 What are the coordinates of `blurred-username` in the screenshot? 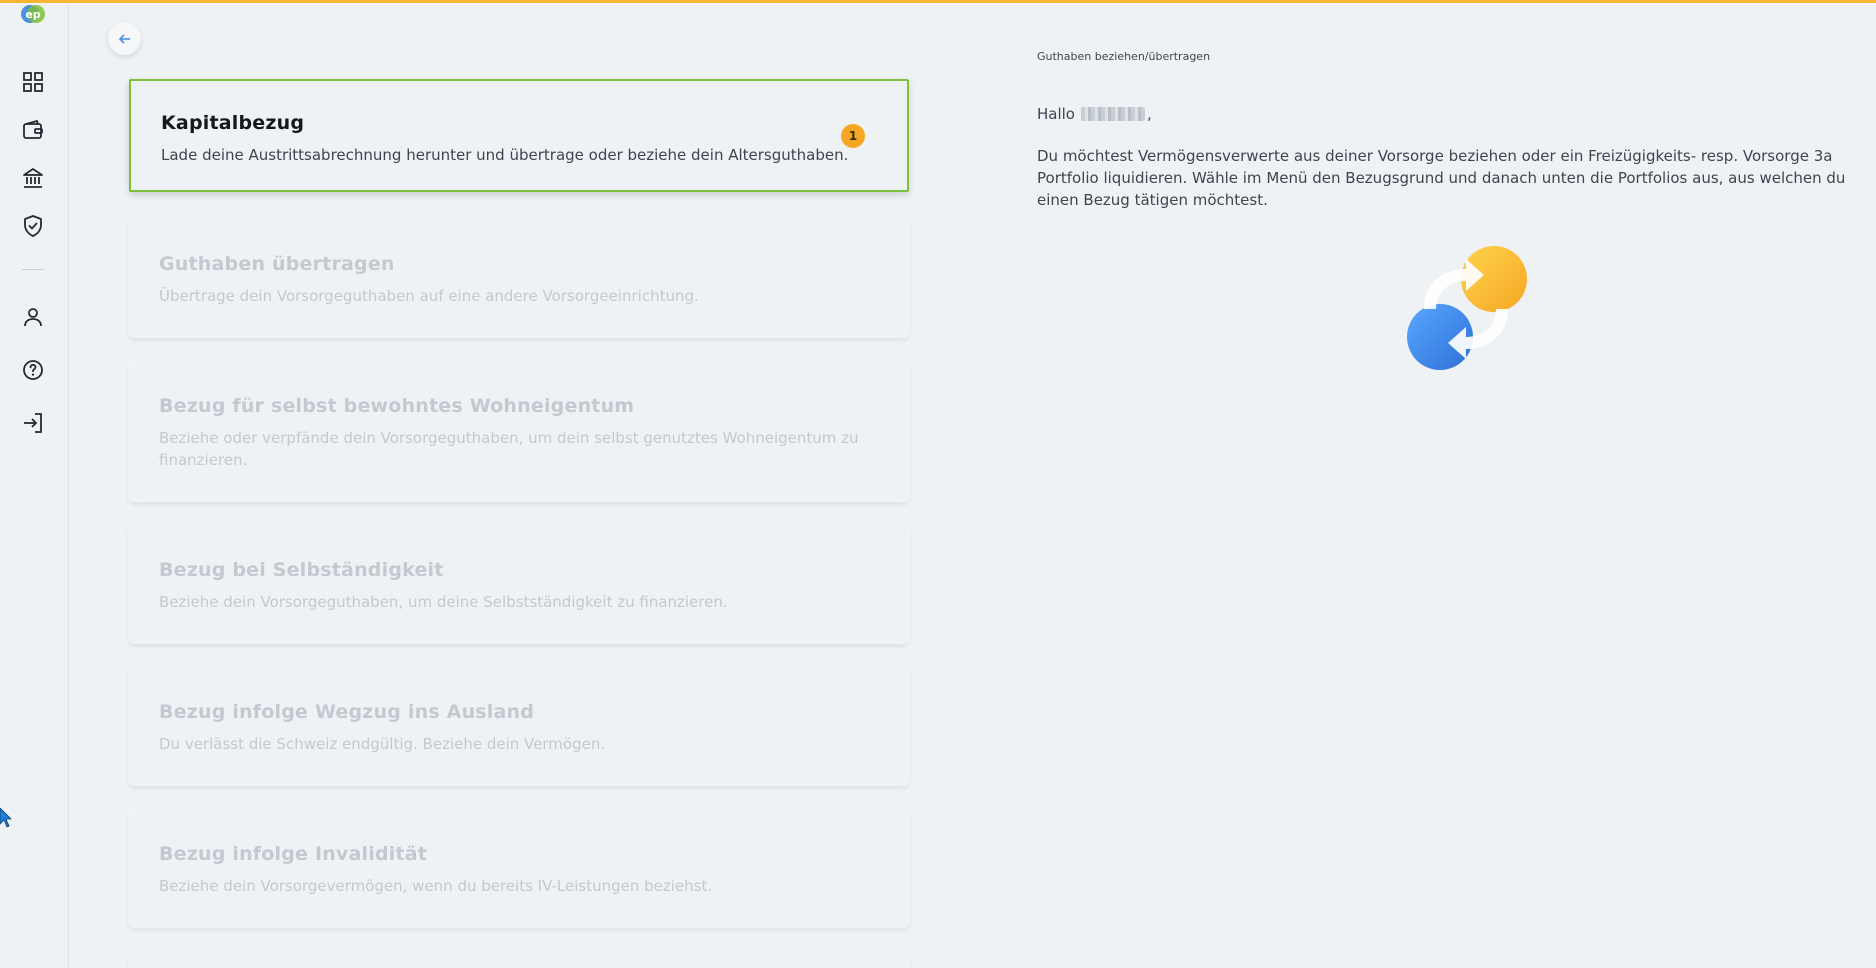 It's located at (1112, 114).